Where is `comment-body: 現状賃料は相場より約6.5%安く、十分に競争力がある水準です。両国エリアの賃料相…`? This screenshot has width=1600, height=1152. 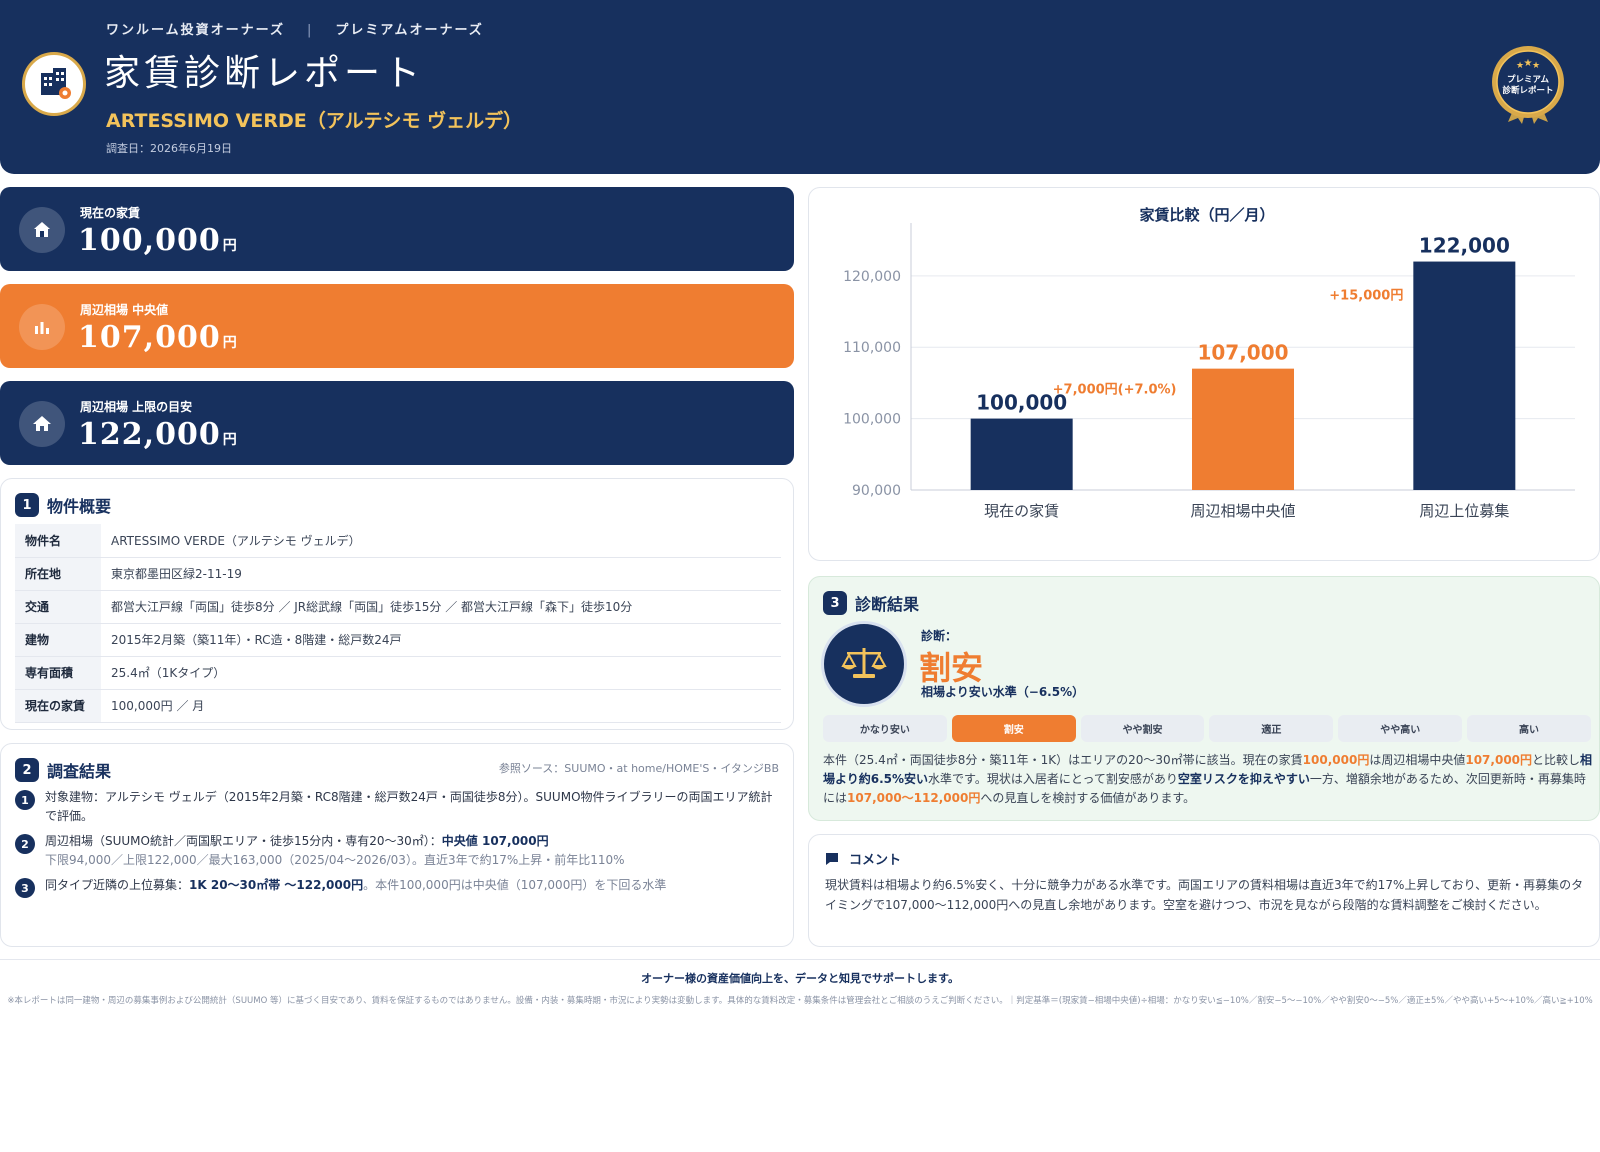 comment-body: 現状賃料は相場より約6.5%安く、十分に競争力がある水準です。両国エリアの賃料相… is located at coordinates (1204, 895).